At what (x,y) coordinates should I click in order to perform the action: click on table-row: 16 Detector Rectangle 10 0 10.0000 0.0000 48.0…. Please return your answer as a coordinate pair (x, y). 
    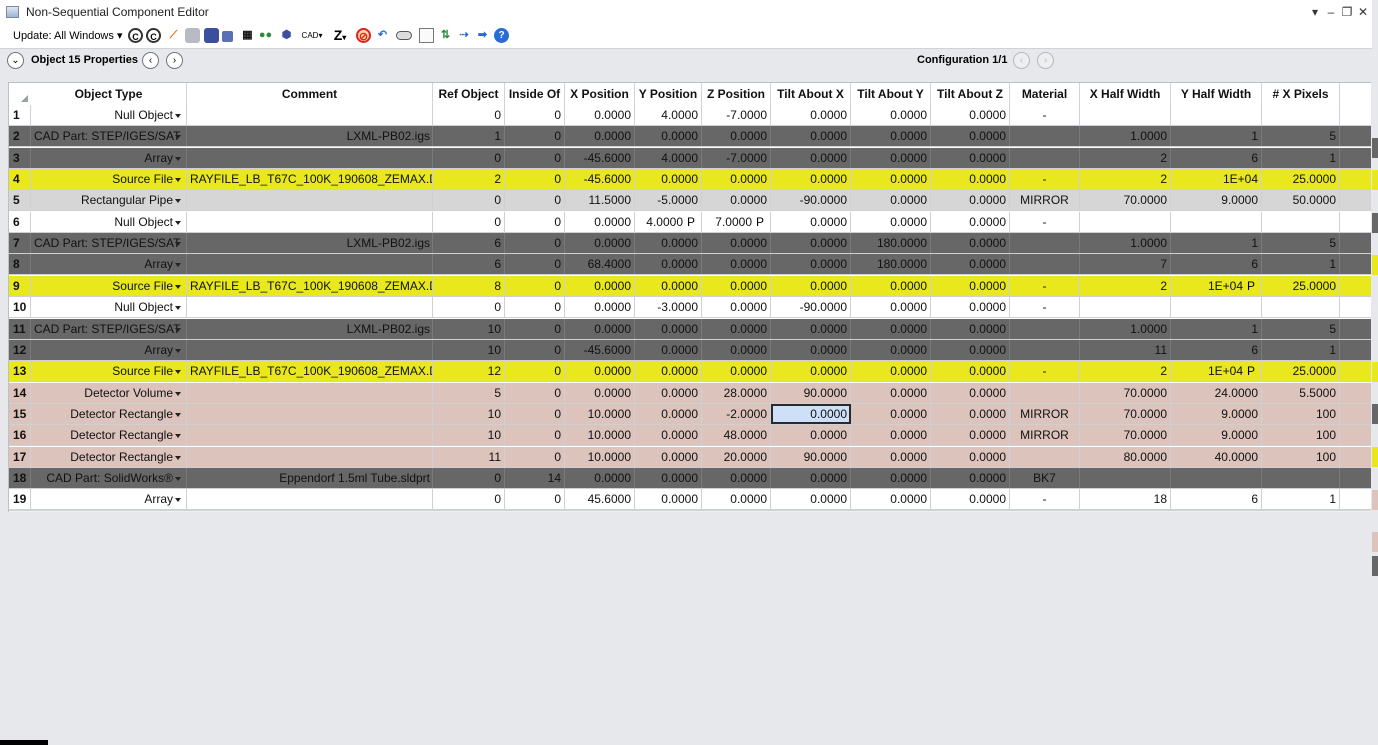
    Looking at the image, I should click on (690, 436).